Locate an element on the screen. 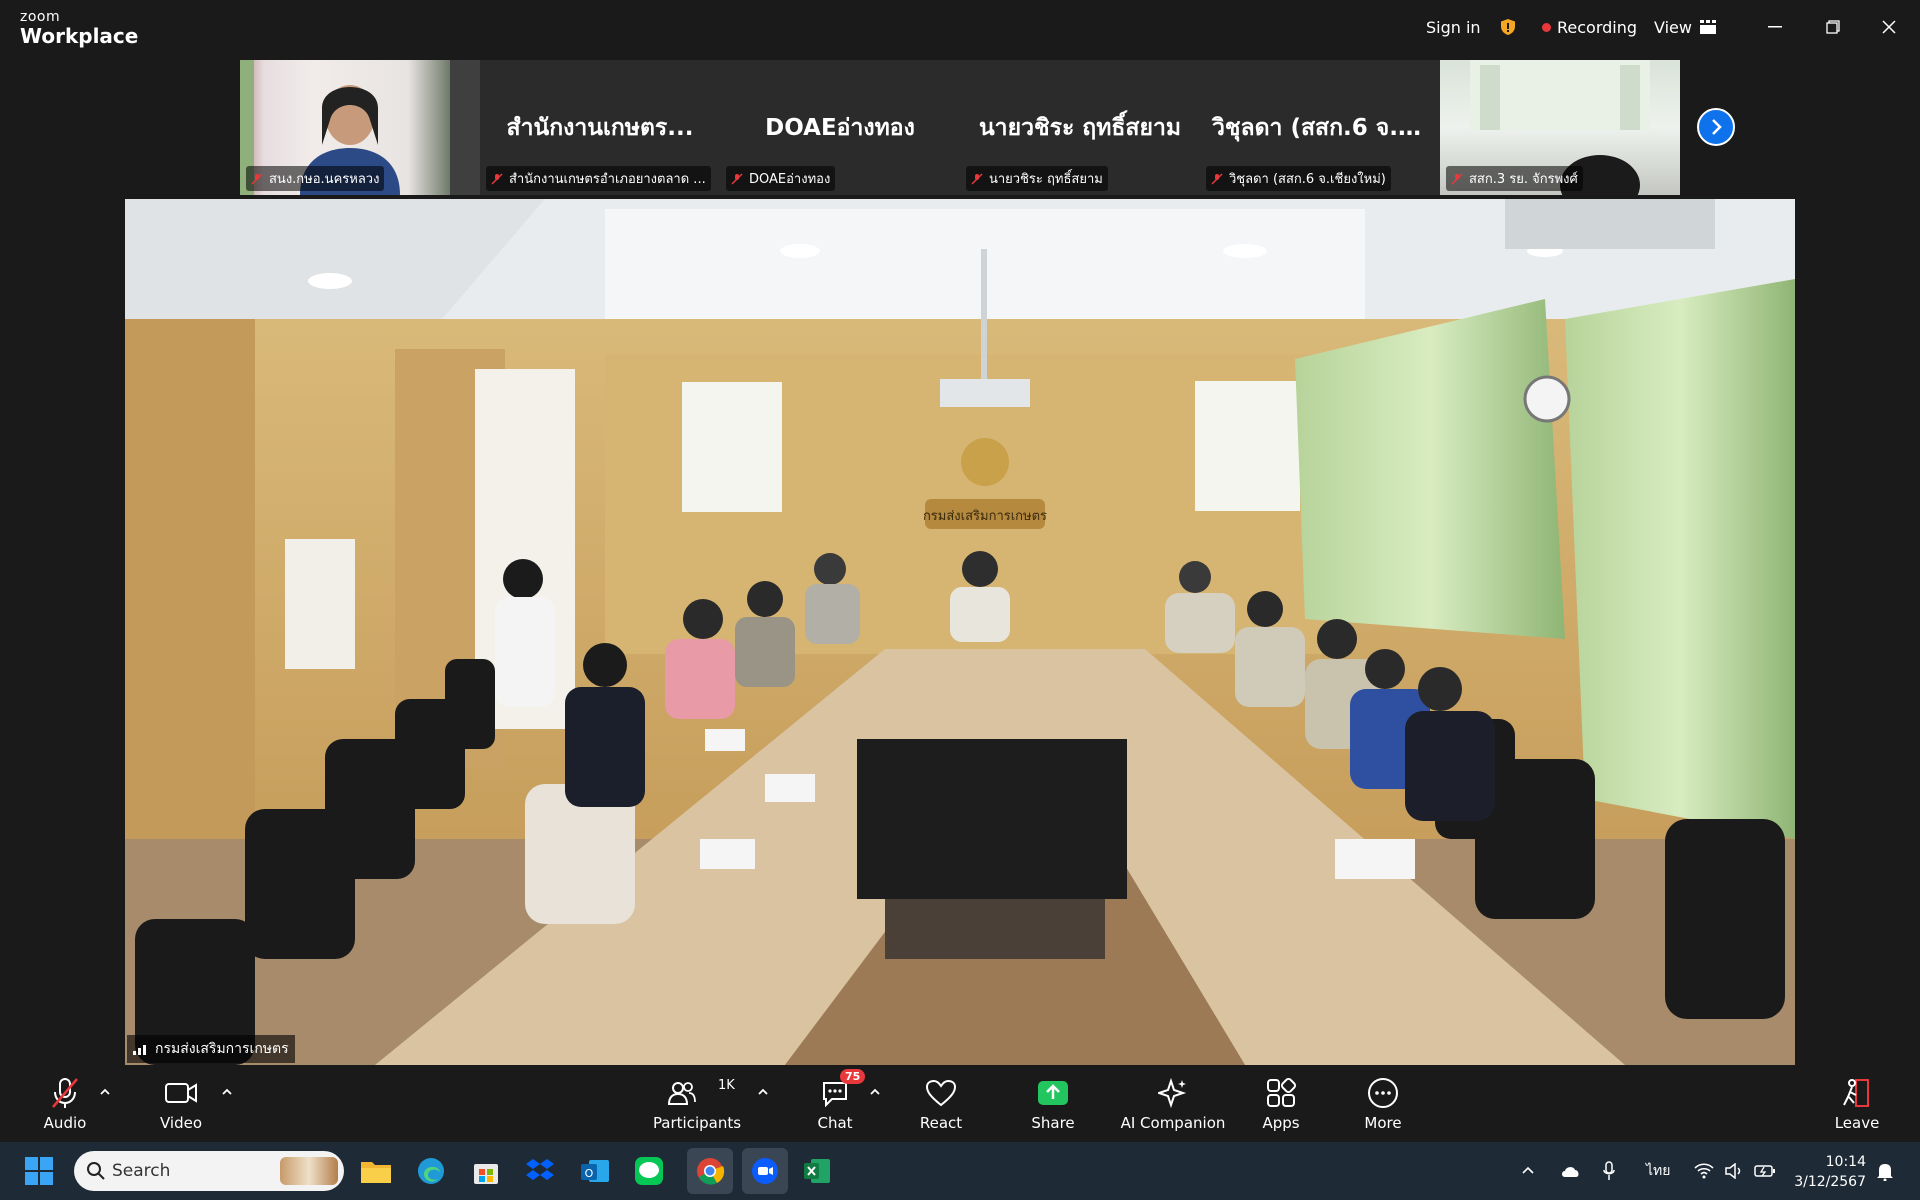 This screenshot has width=1920, height=1200. participant-name-tag: DOAEอ่างทอง is located at coordinates (781, 178).